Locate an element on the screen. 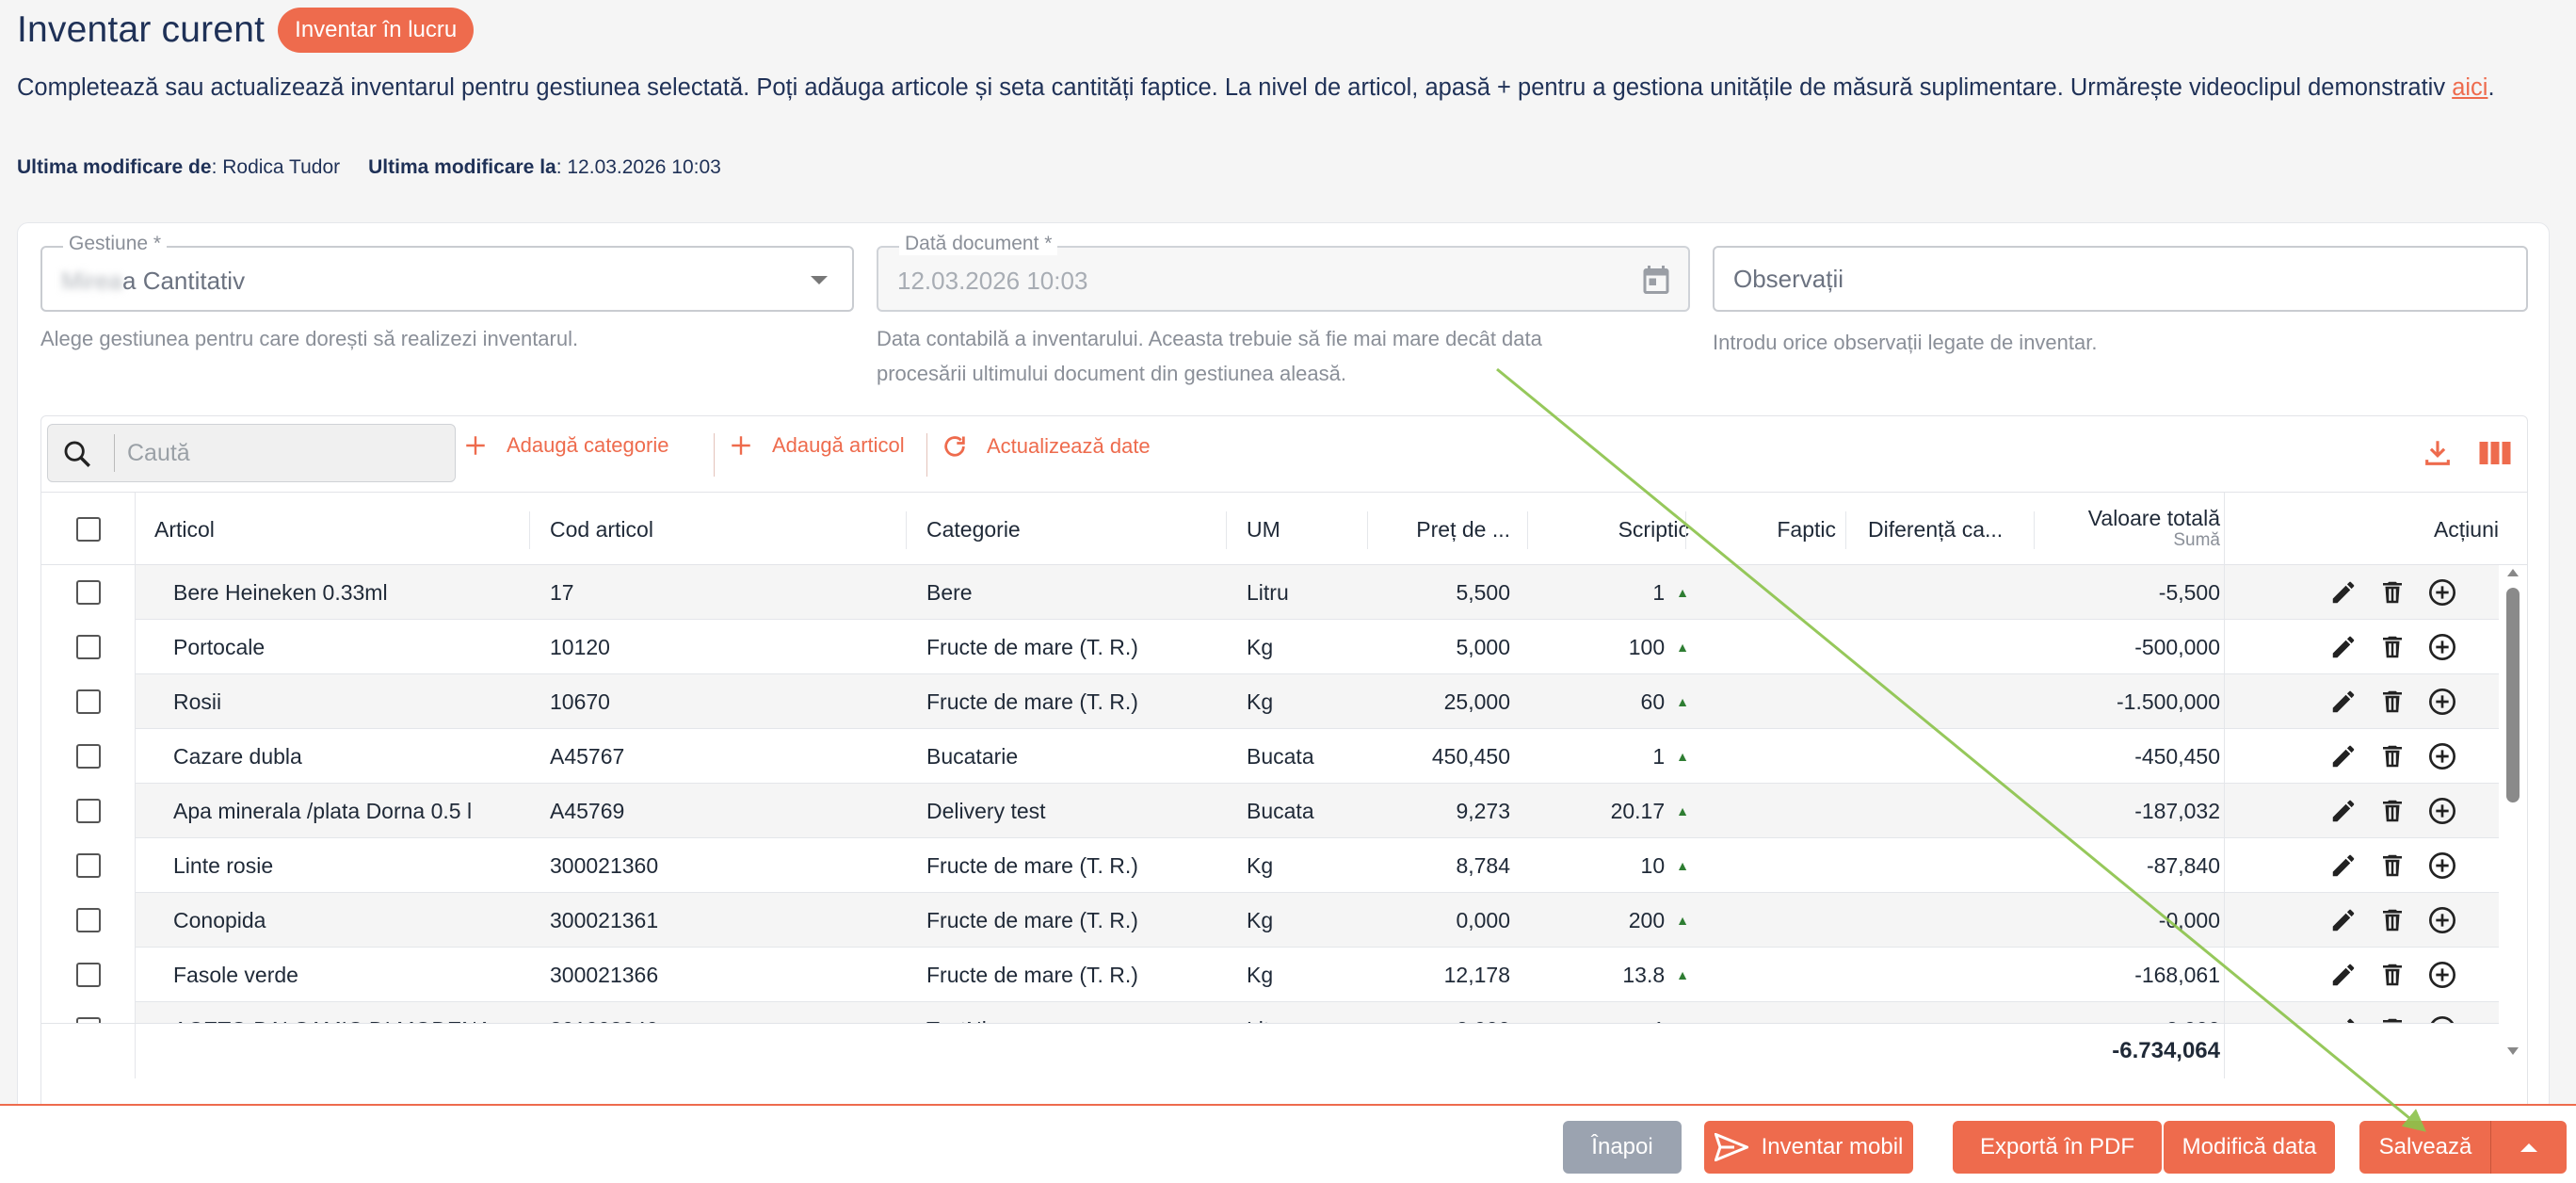 The width and height of the screenshot is (2576, 1183). columns-icon is located at coordinates (2495, 453).